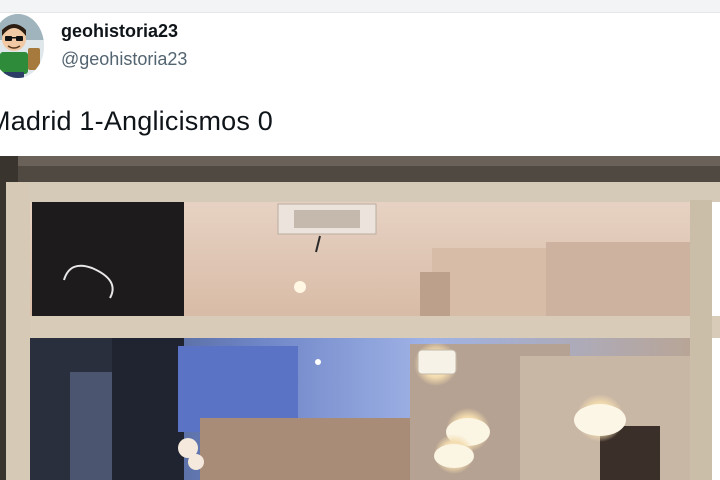 This screenshot has width=720, height=480. I want to click on tweet-text: Madrid 1-Anglicismos 0, so click(136, 121).